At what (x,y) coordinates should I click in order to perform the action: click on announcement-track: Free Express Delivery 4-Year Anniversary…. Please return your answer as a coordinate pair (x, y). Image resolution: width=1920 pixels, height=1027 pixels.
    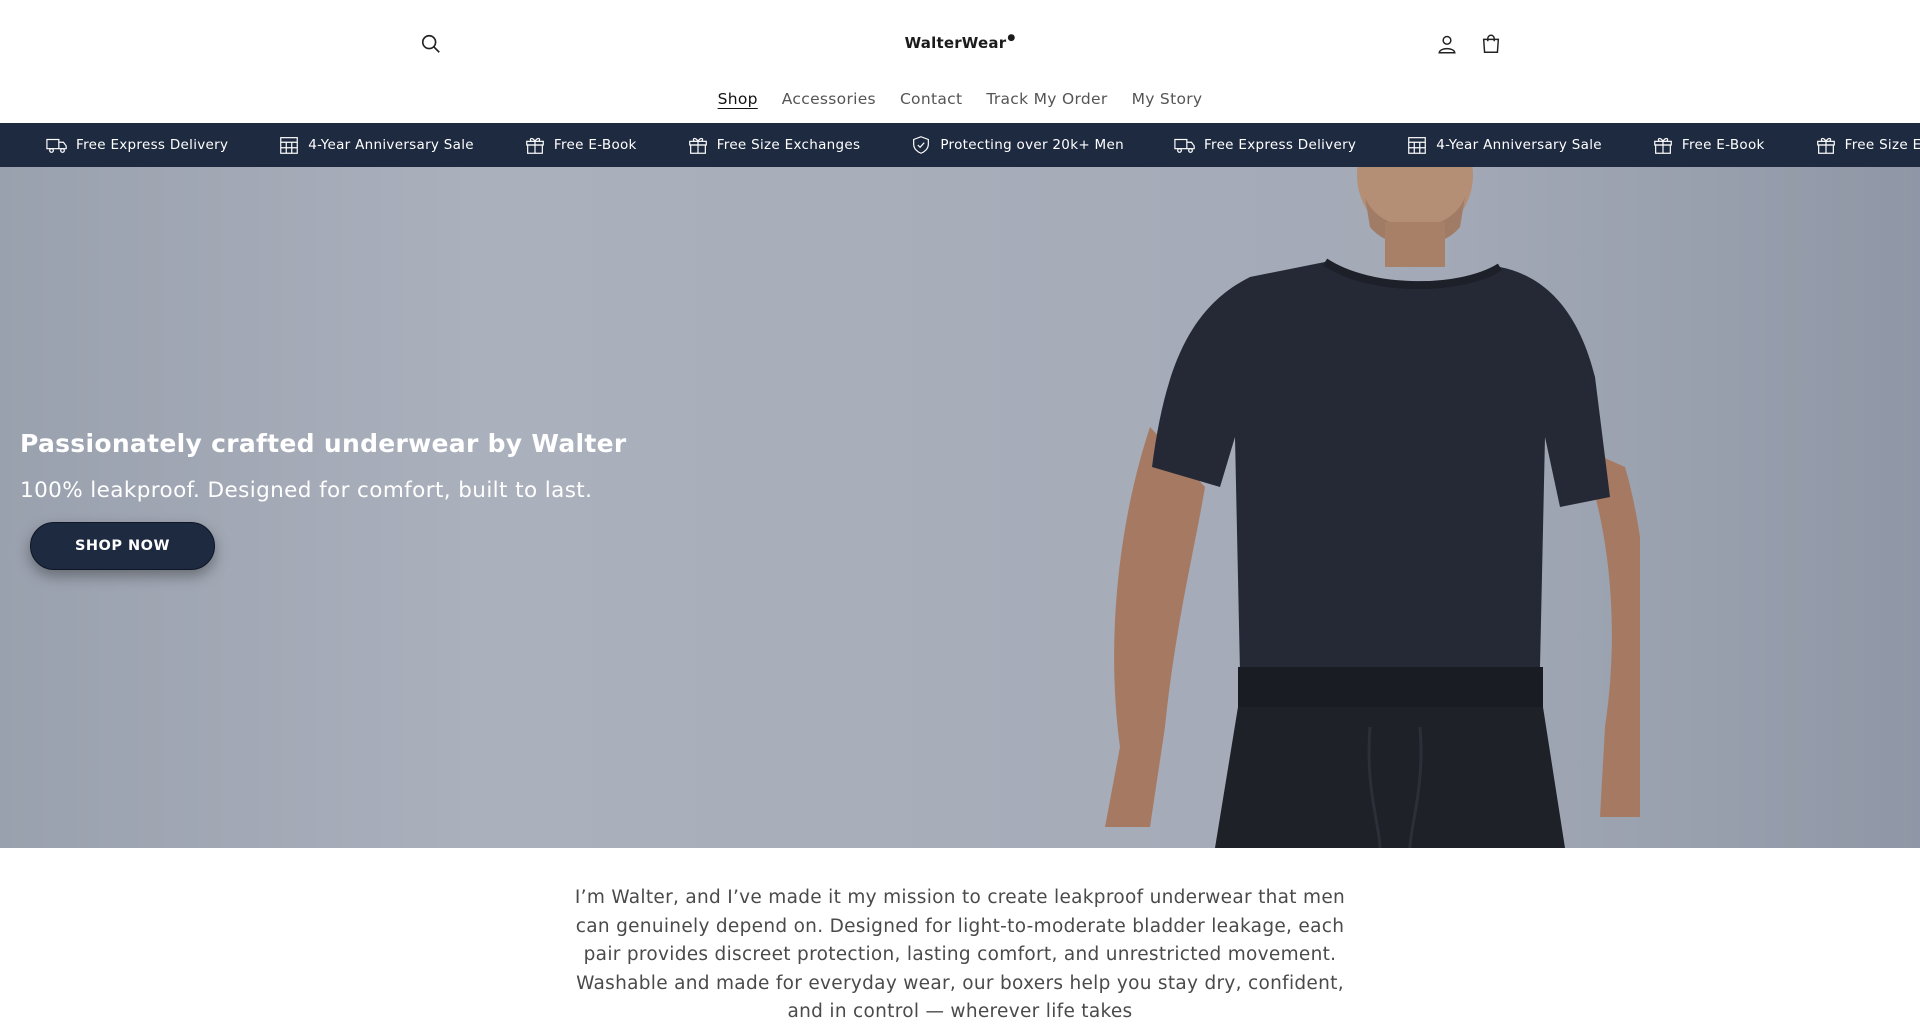
    Looking at the image, I should click on (983, 145).